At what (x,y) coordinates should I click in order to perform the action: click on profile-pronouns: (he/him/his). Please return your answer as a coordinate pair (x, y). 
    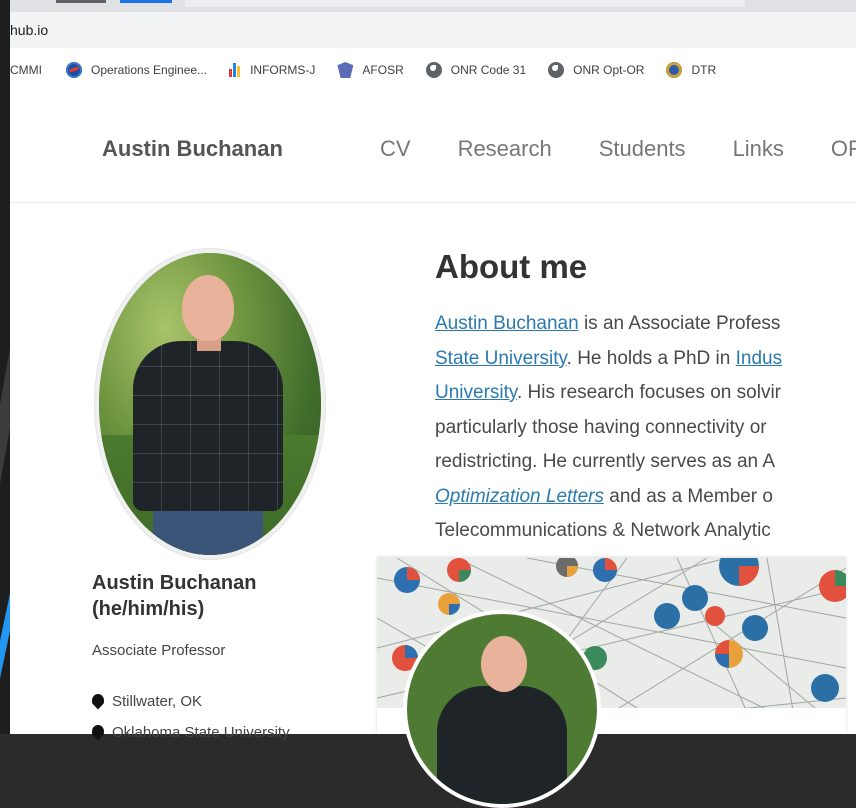
    Looking at the image, I should click on (148, 609).